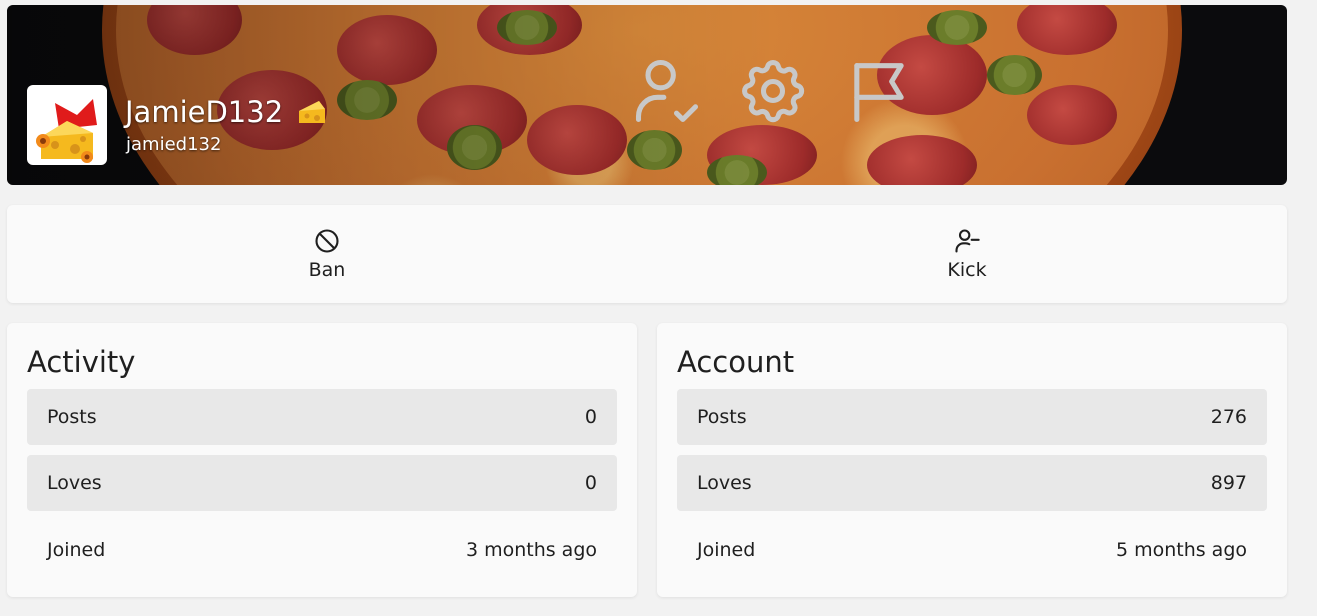 Image resolution: width=1317 pixels, height=616 pixels. Describe the element at coordinates (1228, 483) in the screenshot. I see `row-value: 897` at that location.